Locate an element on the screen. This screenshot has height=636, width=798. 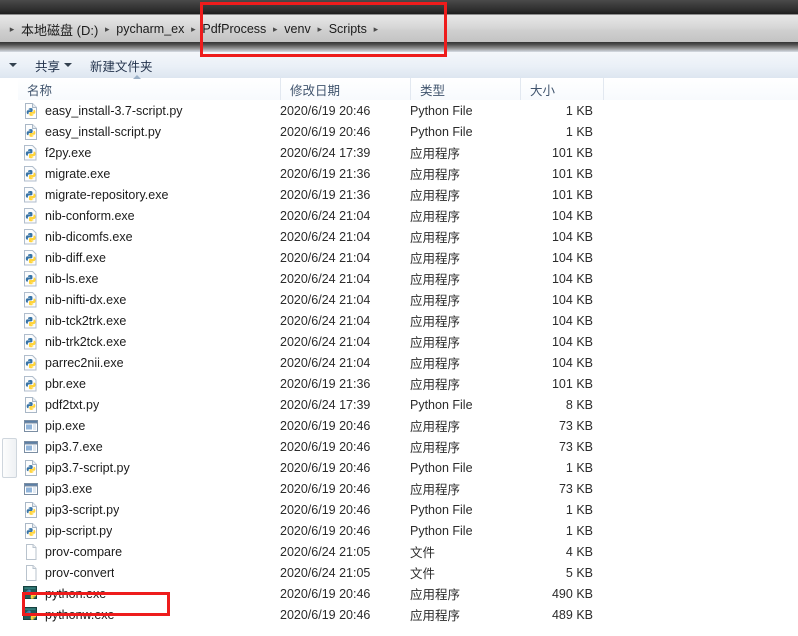
file-row: nib-diff.exe 2020/6/24 21:04 应用程序 104 KB is located at coordinates (408, 257).